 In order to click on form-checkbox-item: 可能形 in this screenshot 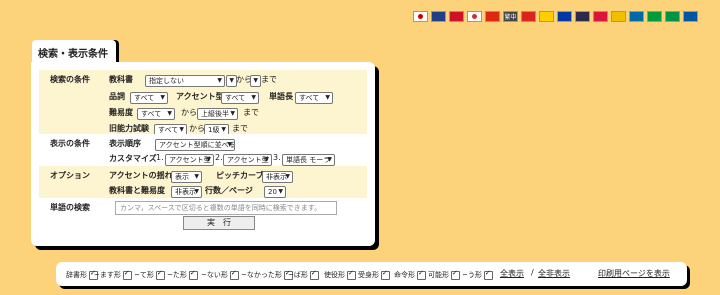, I will do `click(444, 274)`.